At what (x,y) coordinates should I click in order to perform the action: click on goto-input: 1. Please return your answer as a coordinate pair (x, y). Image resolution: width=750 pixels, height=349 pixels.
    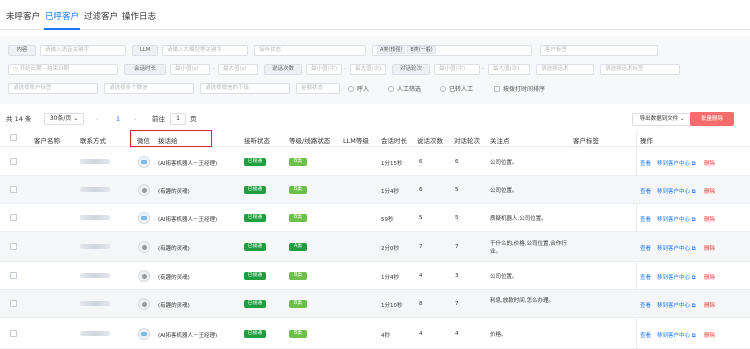
    Looking at the image, I should click on (178, 119).